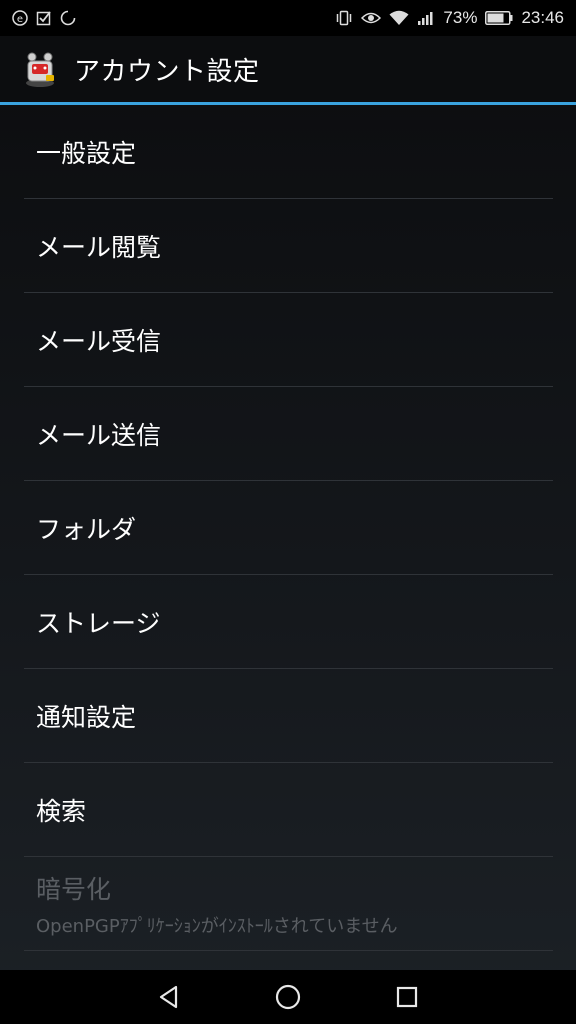 Image resolution: width=576 pixels, height=1024 pixels. What do you see at coordinates (288, 246) in the screenshot?
I see `settings-item-reading: メール閲覧` at bounding box center [288, 246].